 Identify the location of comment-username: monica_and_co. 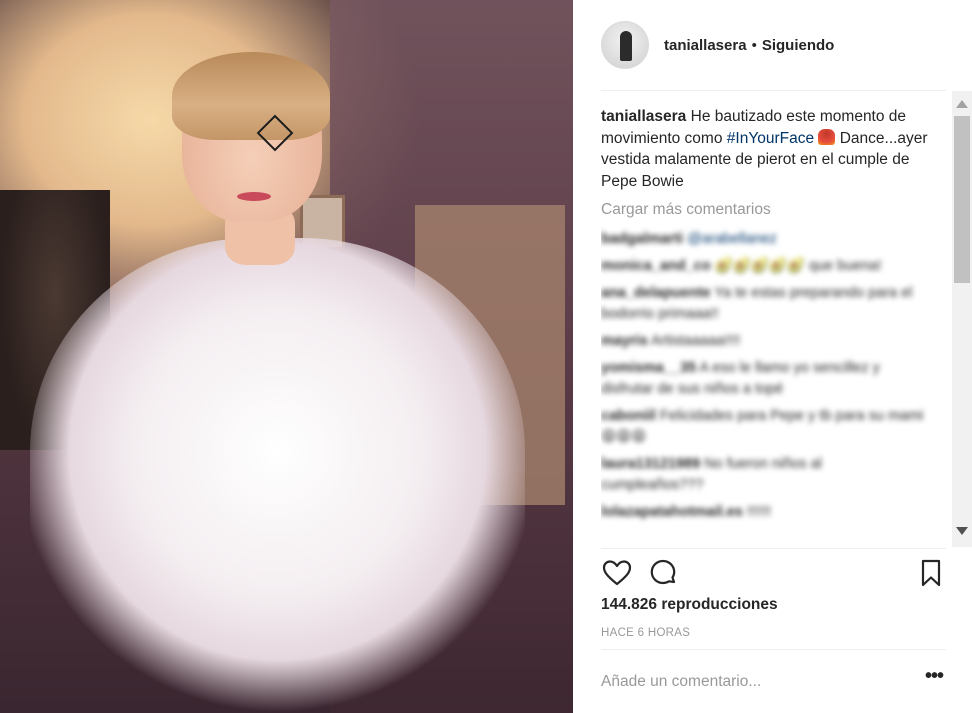
(656, 266).